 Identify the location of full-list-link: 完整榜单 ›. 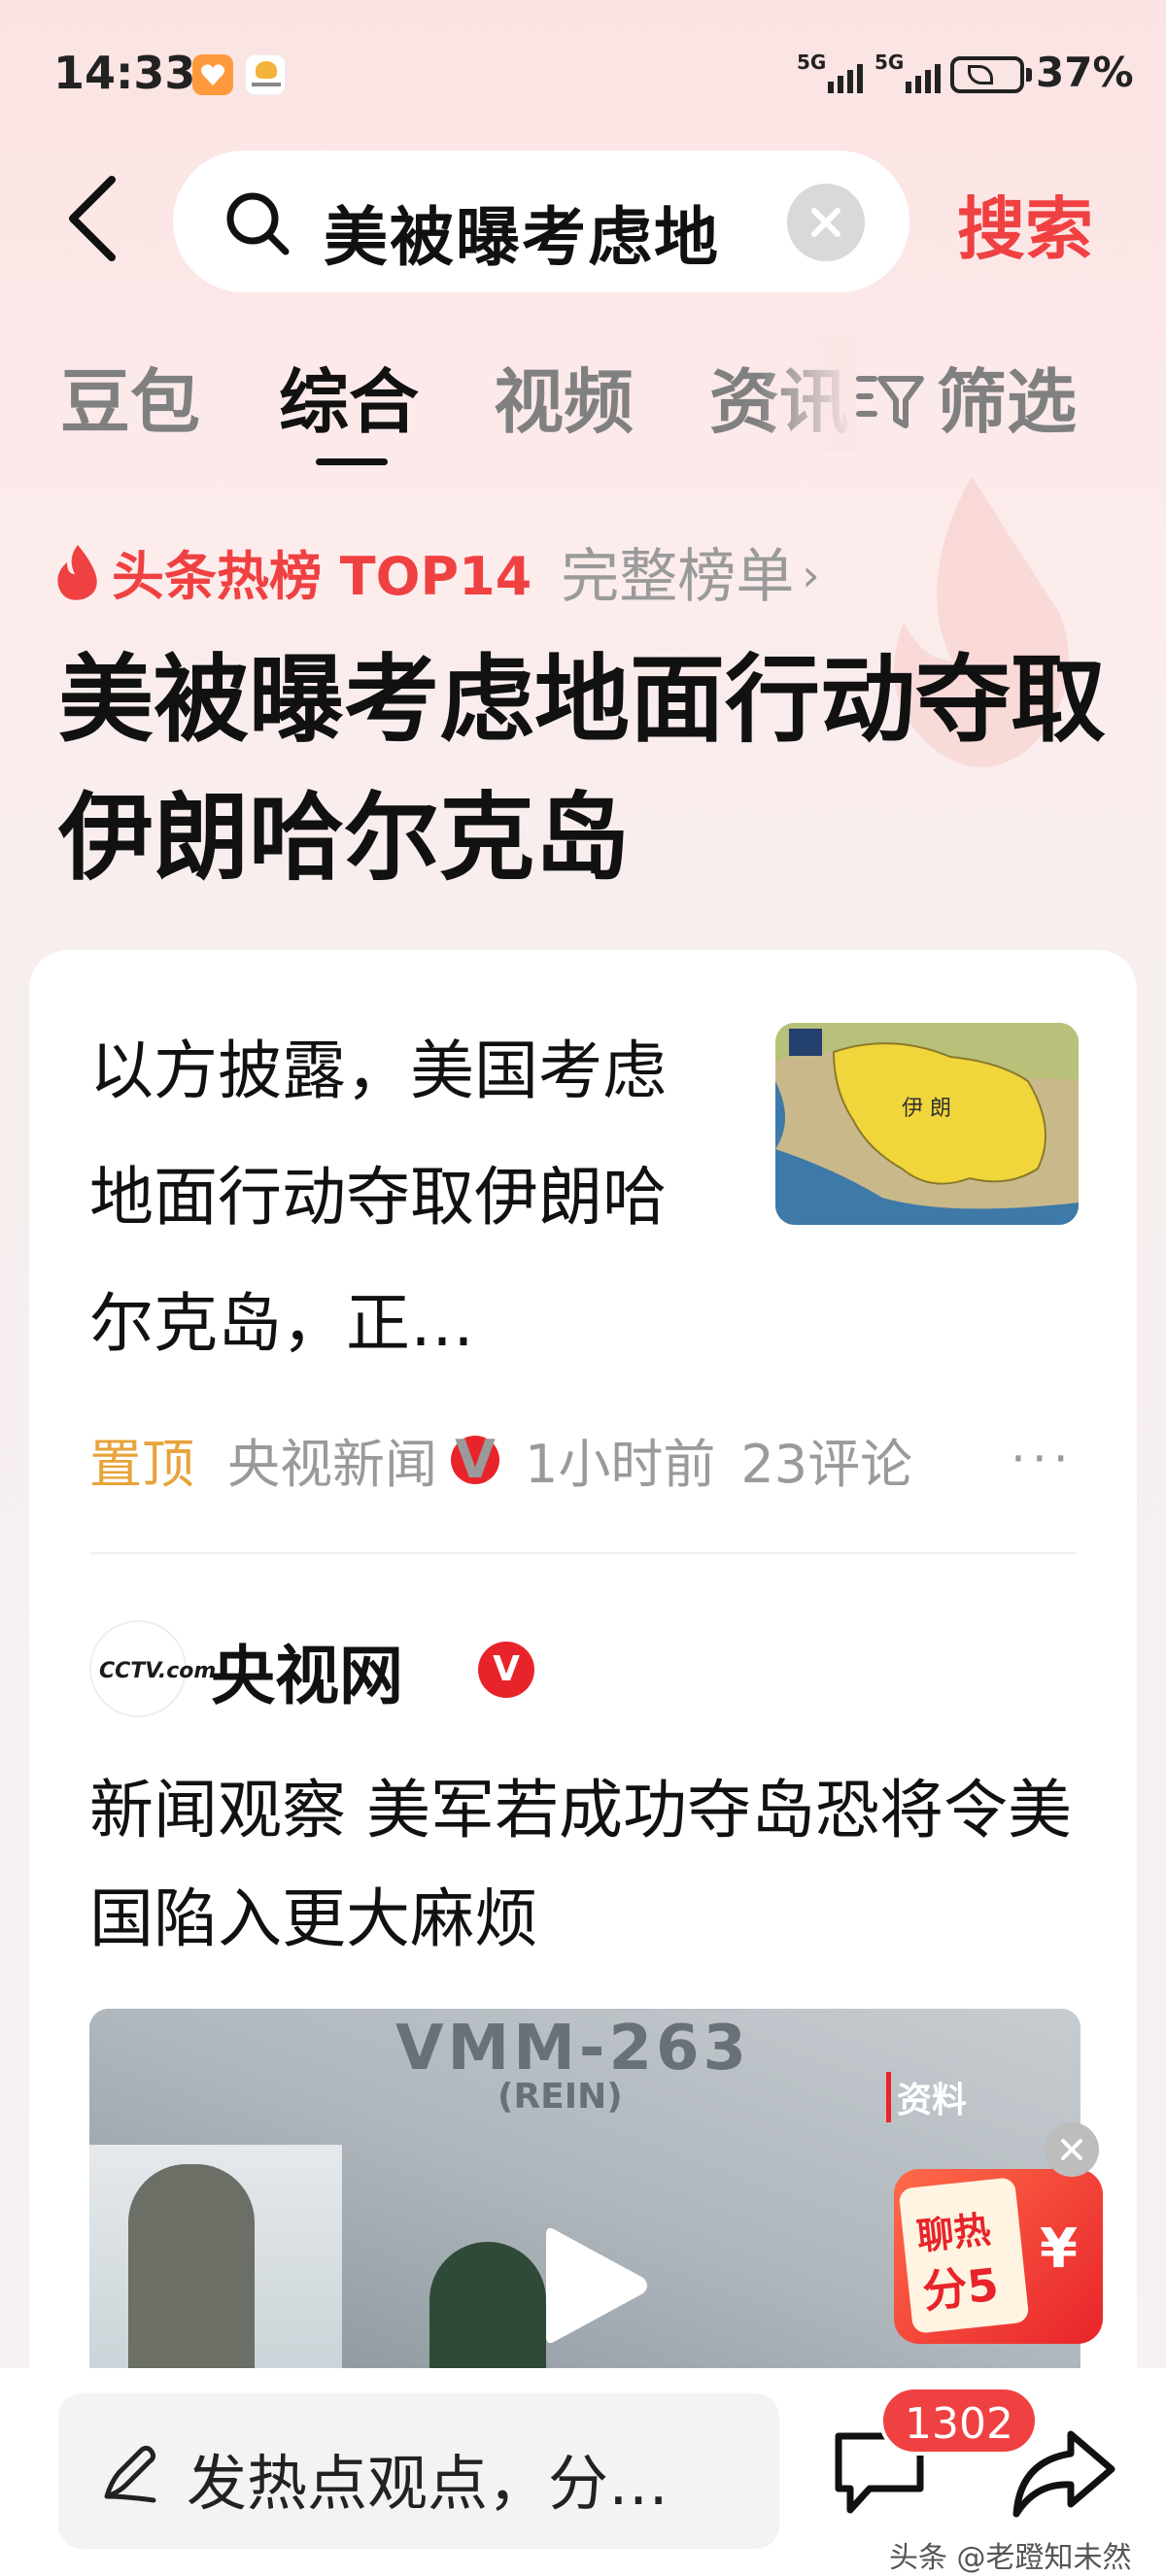
(690, 571).